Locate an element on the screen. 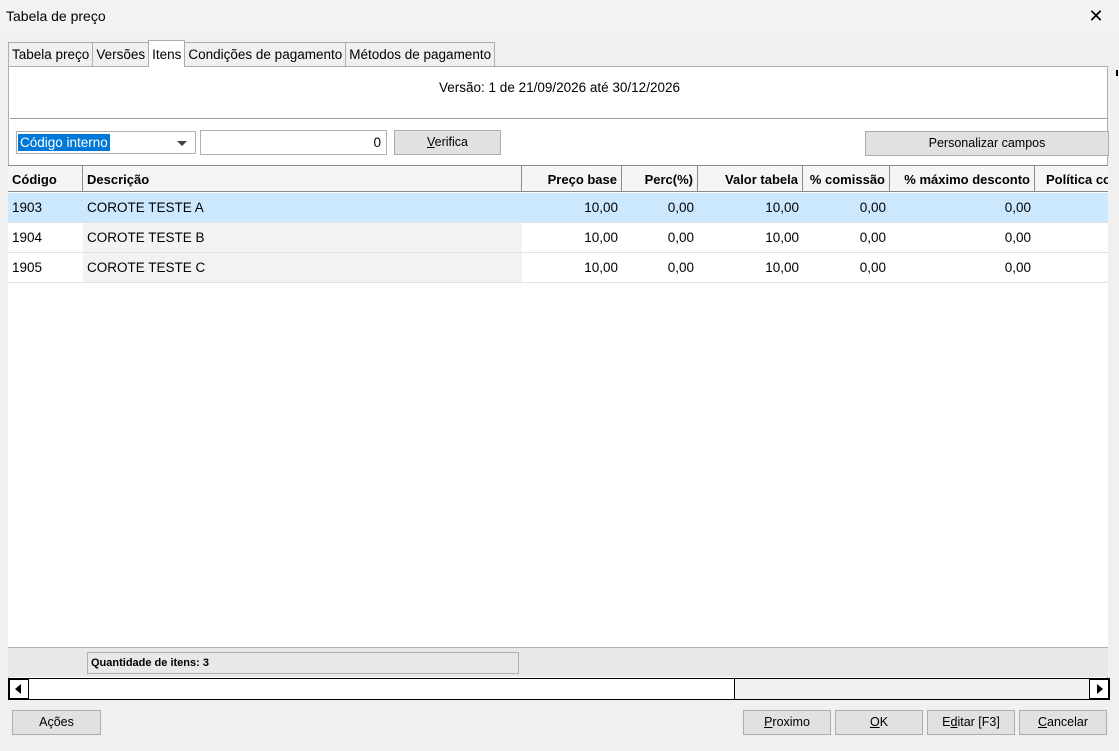 Image resolution: width=1119 pixels, height=751 pixels. cancel-button: Cancelar is located at coordinates (1063, 722).